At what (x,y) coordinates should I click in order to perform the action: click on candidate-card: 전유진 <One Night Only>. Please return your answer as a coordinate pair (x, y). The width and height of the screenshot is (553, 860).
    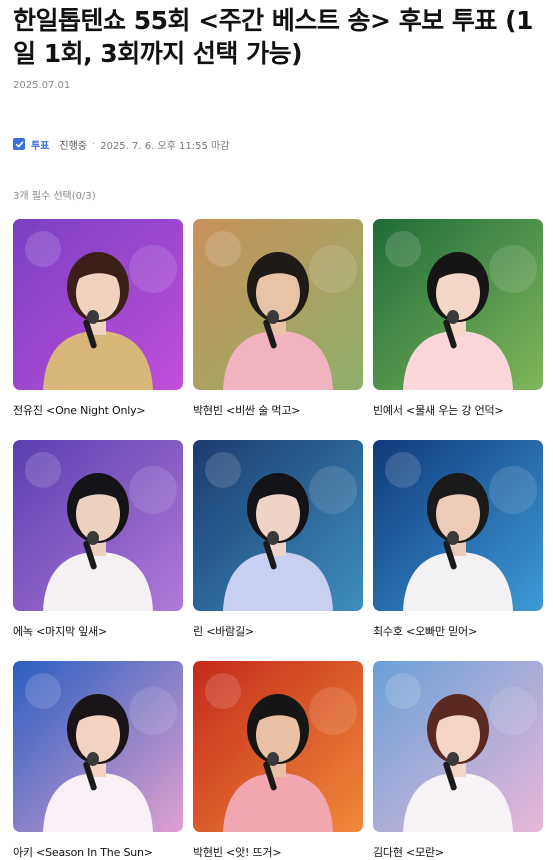
    Looking at the image, I should click on (98, 318).